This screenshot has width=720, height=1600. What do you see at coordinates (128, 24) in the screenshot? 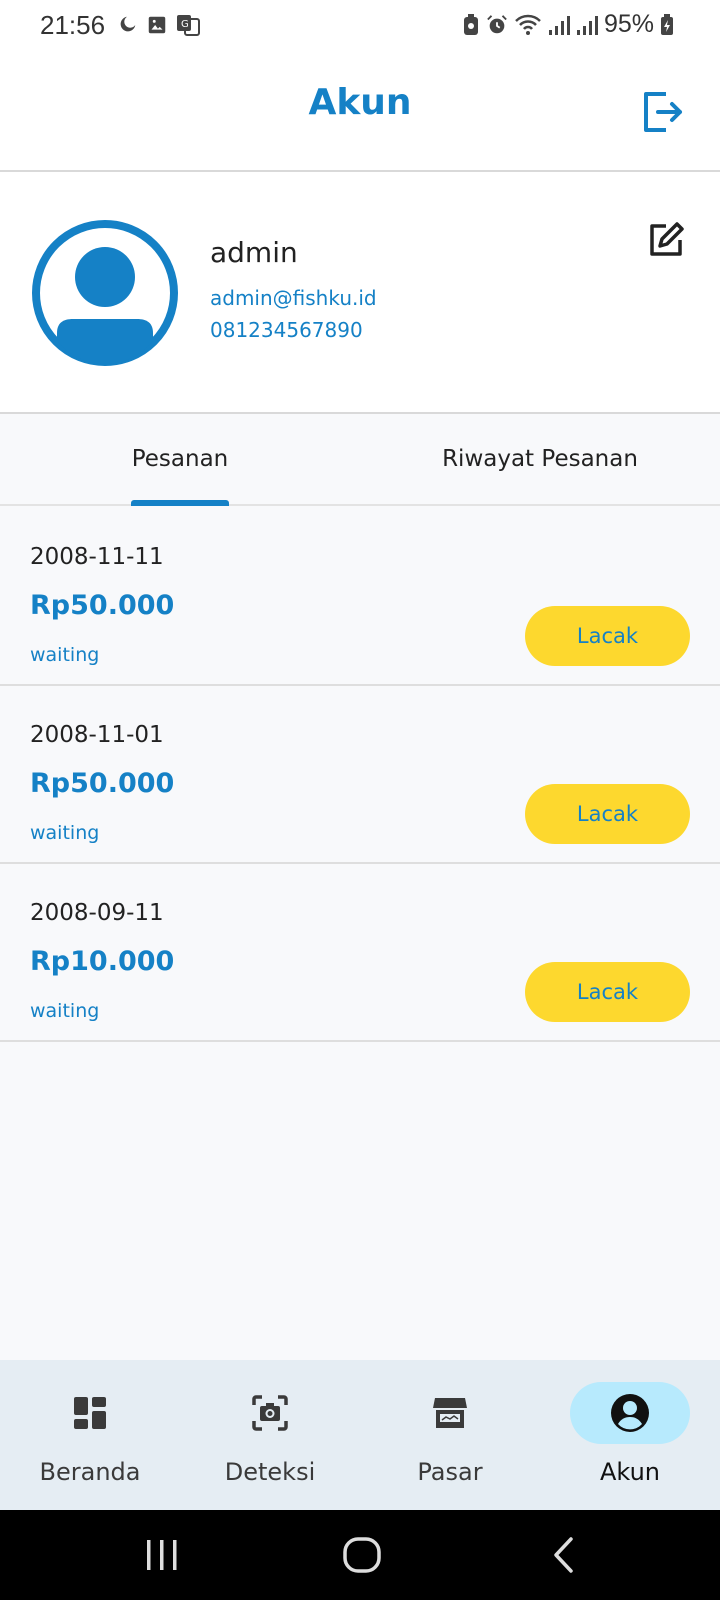
I see `moon-icon` at bounding box center [128, 24].